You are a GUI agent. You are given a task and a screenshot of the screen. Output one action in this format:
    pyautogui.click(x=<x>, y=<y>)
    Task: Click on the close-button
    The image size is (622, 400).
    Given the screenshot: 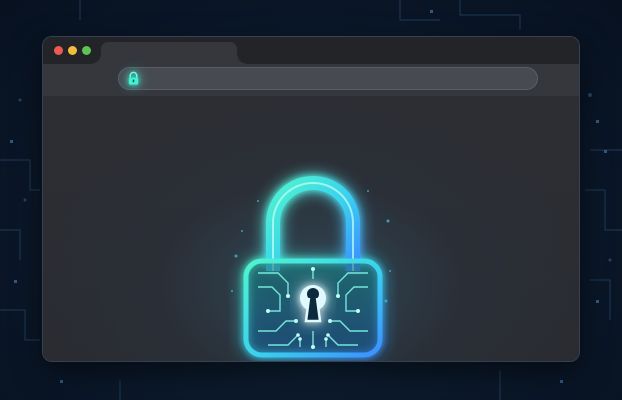 What is the action you would take?
    pyautogui.click(x=58, y=50)
    